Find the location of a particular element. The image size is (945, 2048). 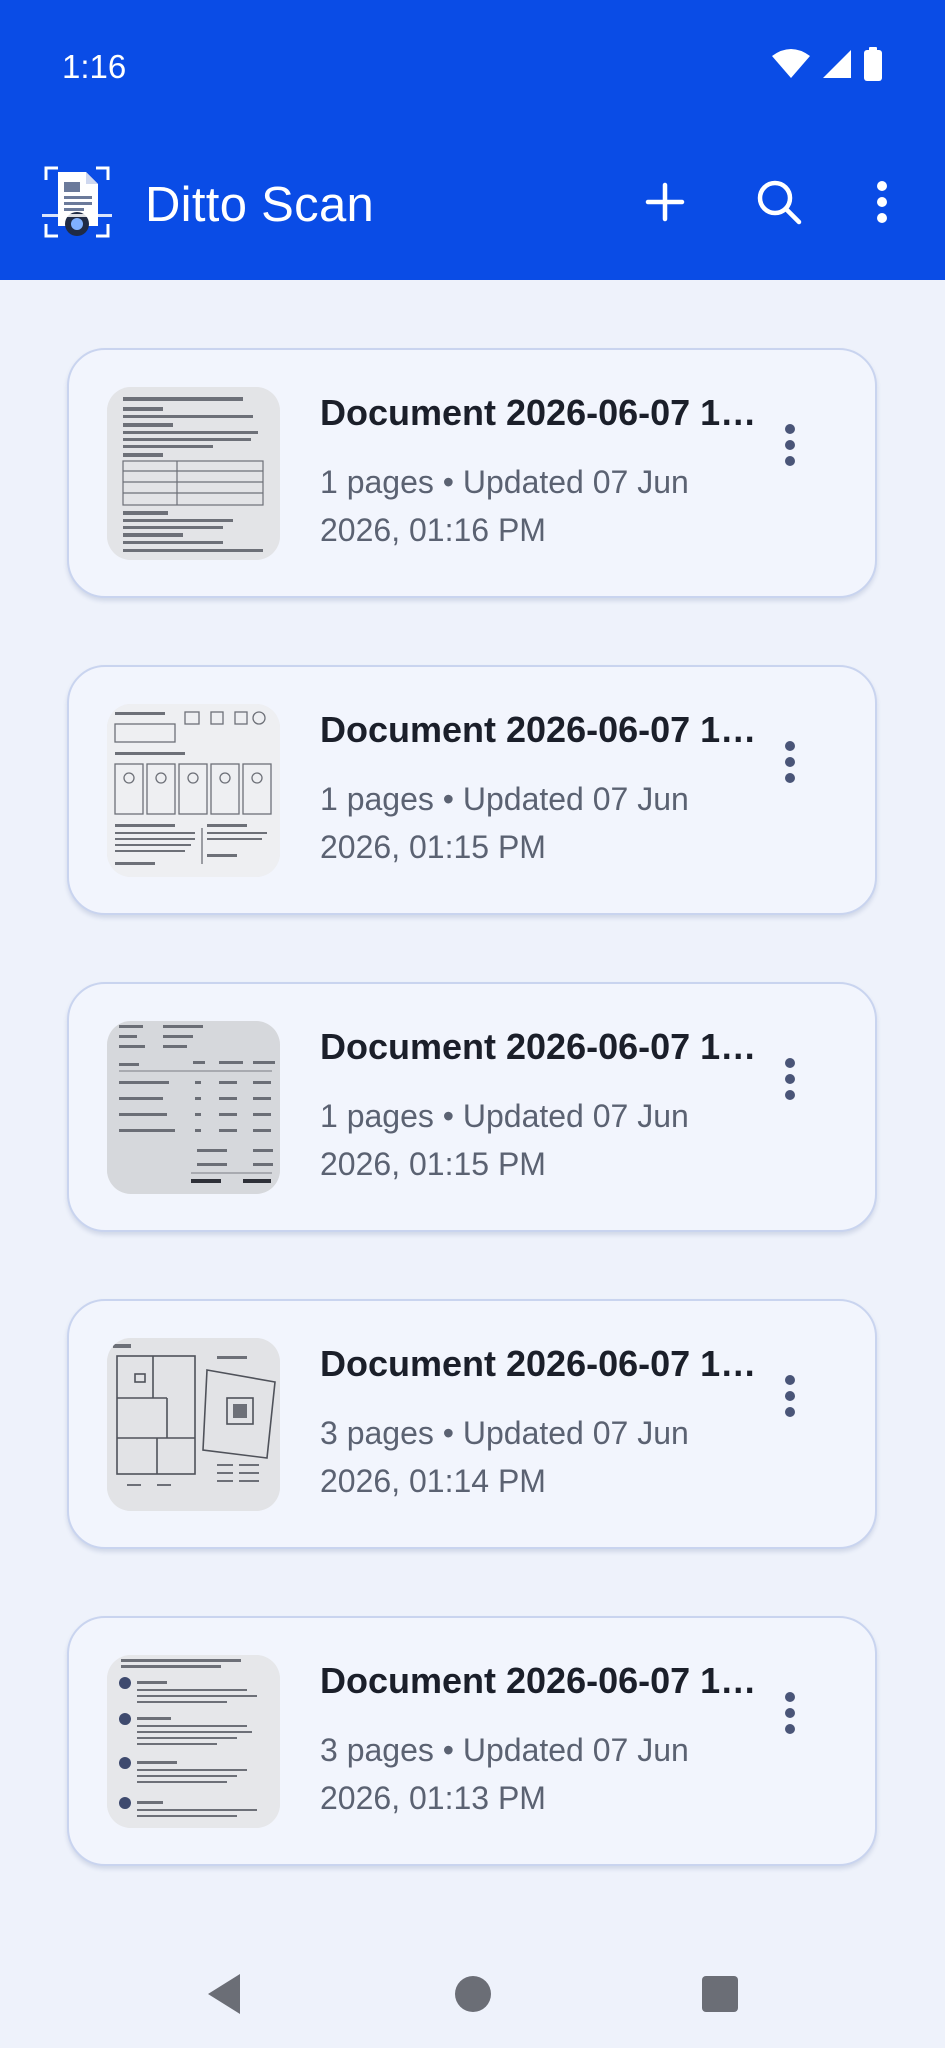

search-icon is located at coordinates (779, 202).